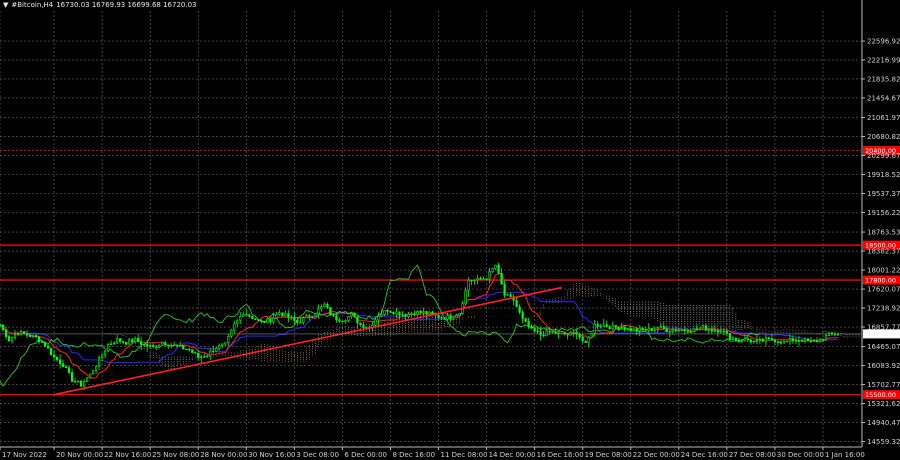 The width and height of the screenshot is (900, 460). I want to click on x-tick-label: 30 Nov 16:00, so click(271, 455).